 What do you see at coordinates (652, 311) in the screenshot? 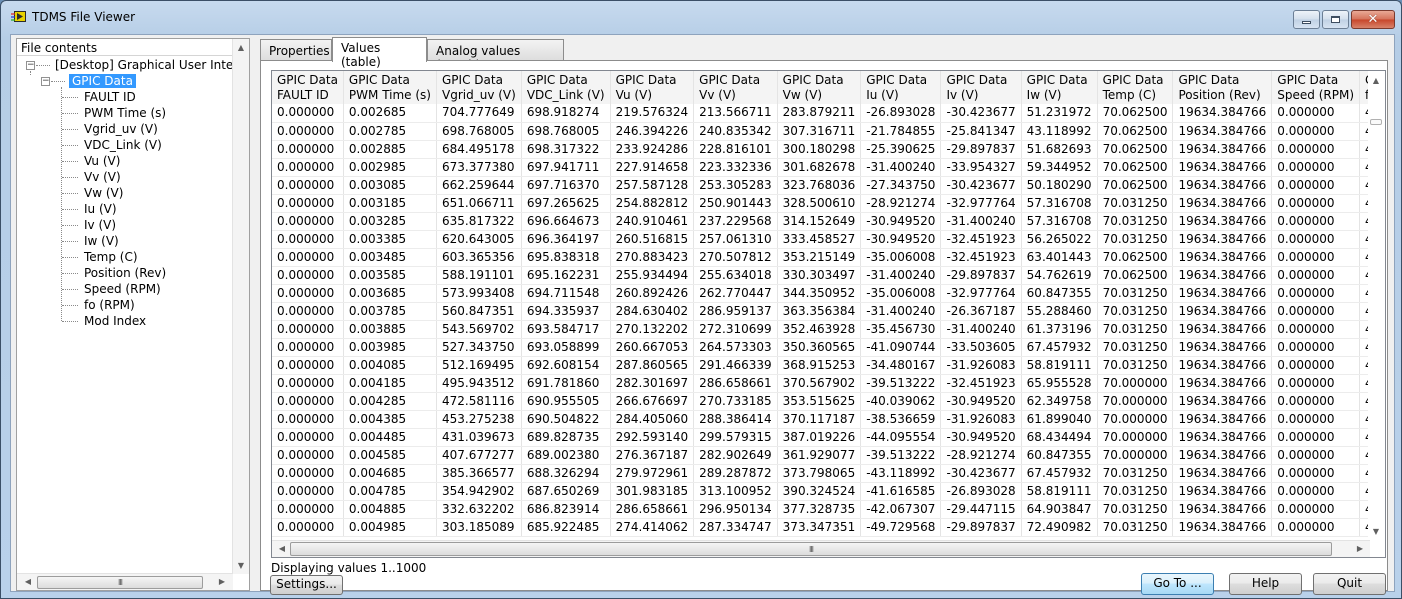
I see `table-cell: 284.630402` at bounding box center [652, 311].